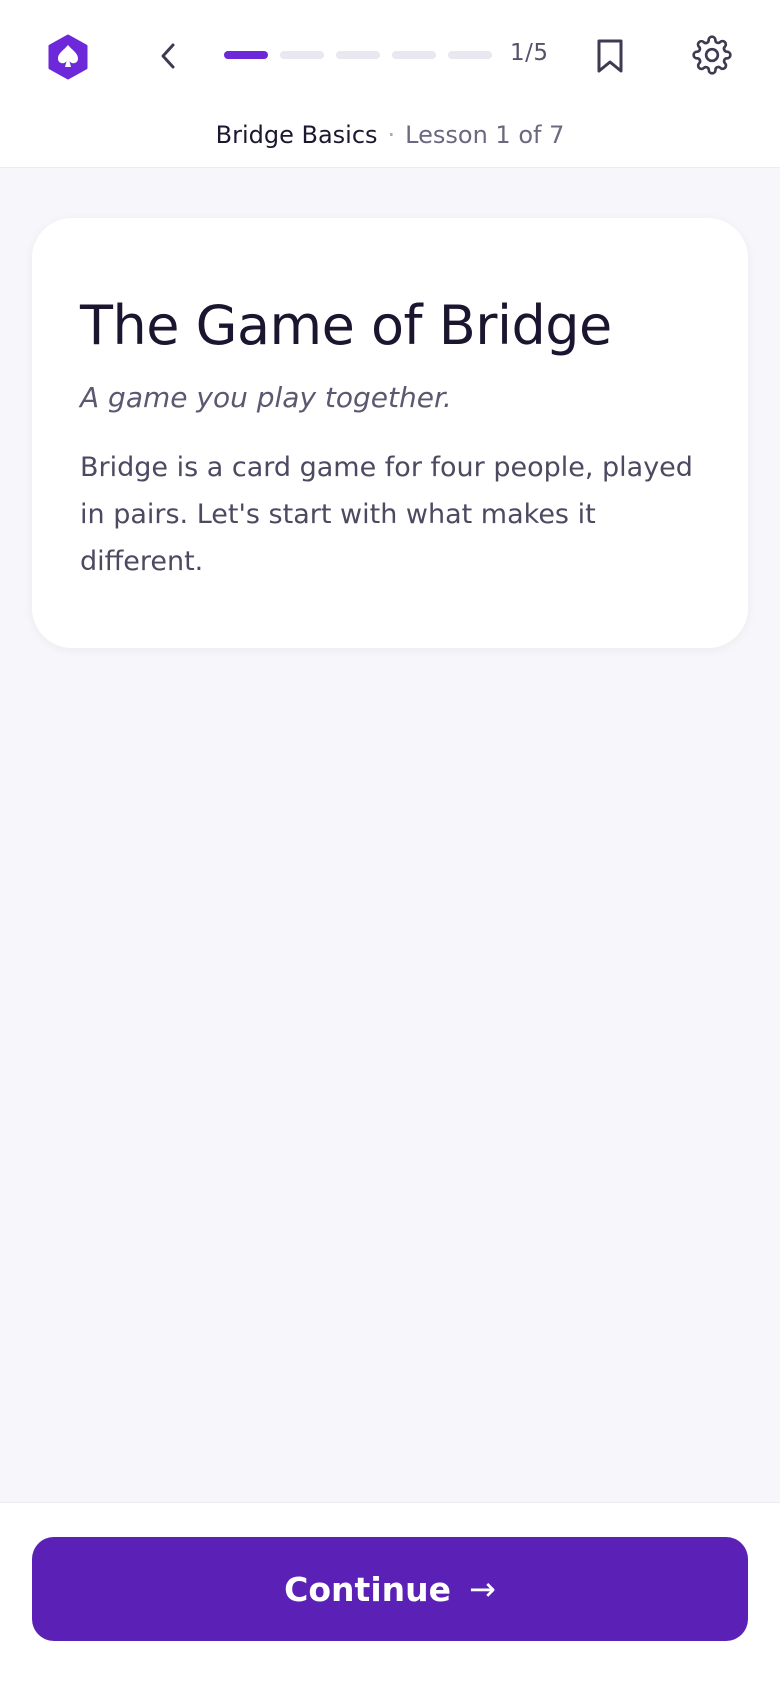 The width and height of the screenshot is (780, 1688). What do you see at coordinates (390, 84) in the screenshot?
I see `top-bar: 1/5 Bridge Basics · Lesson 1 of 7` at bounding box center [390, 84].